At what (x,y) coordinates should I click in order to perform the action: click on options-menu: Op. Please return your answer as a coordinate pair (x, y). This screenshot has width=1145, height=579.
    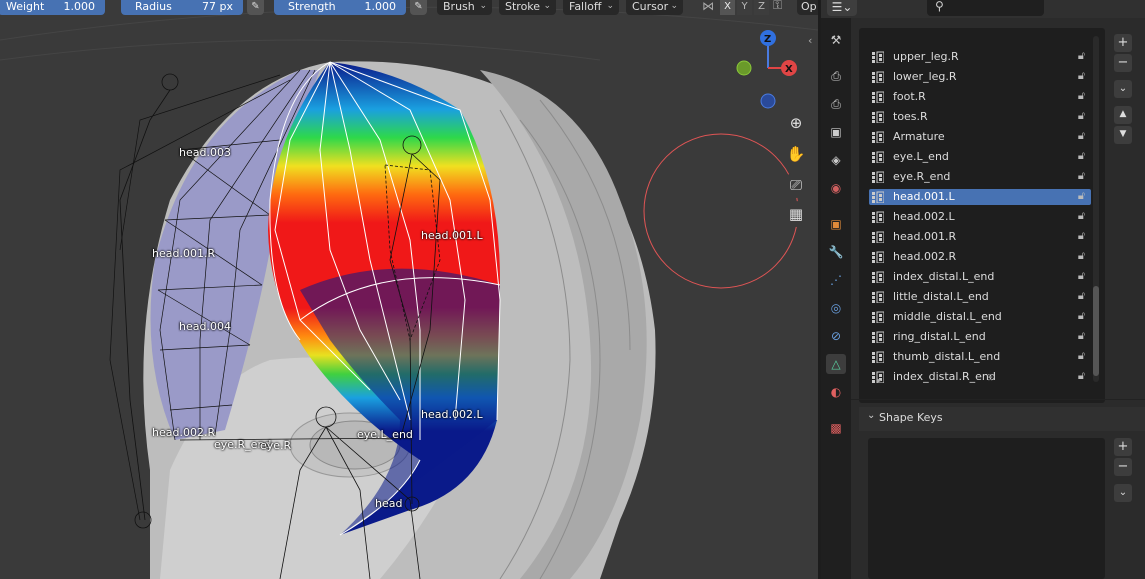
    Looking at the image, I should click on (807, 7).